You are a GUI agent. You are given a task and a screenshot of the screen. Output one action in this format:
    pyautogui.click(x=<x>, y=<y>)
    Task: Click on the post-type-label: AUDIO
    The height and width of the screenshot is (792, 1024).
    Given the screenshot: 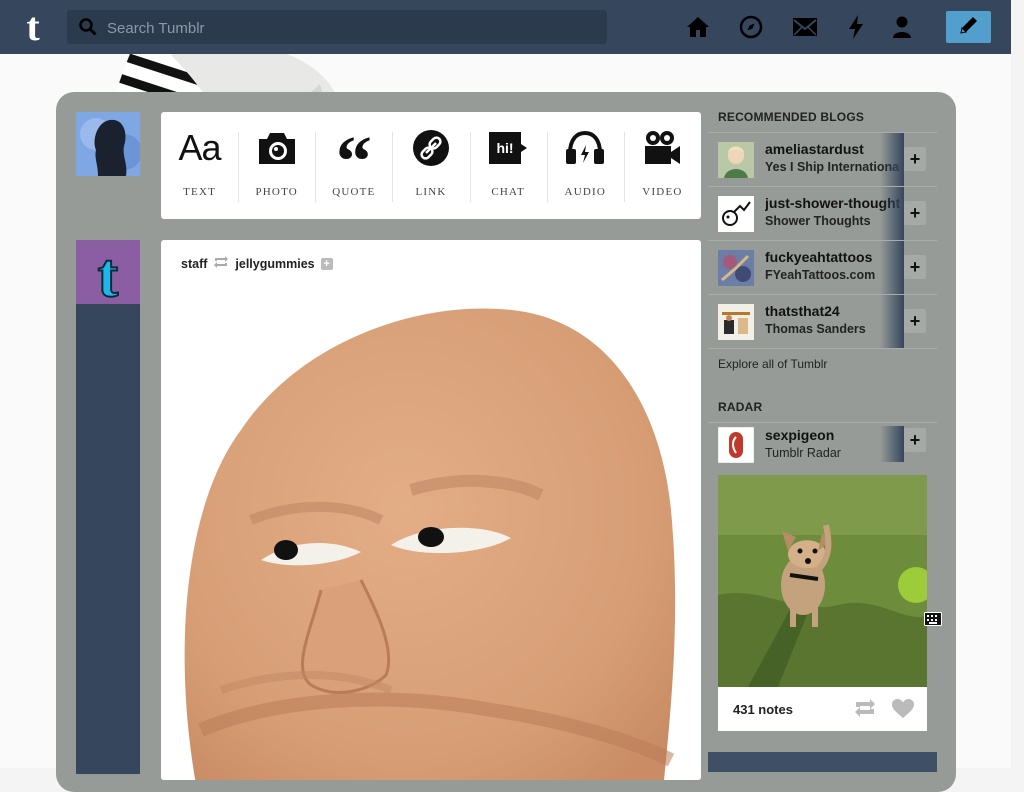 What is the action you would take?
    pyautogui.click(x=585, y=192)
    